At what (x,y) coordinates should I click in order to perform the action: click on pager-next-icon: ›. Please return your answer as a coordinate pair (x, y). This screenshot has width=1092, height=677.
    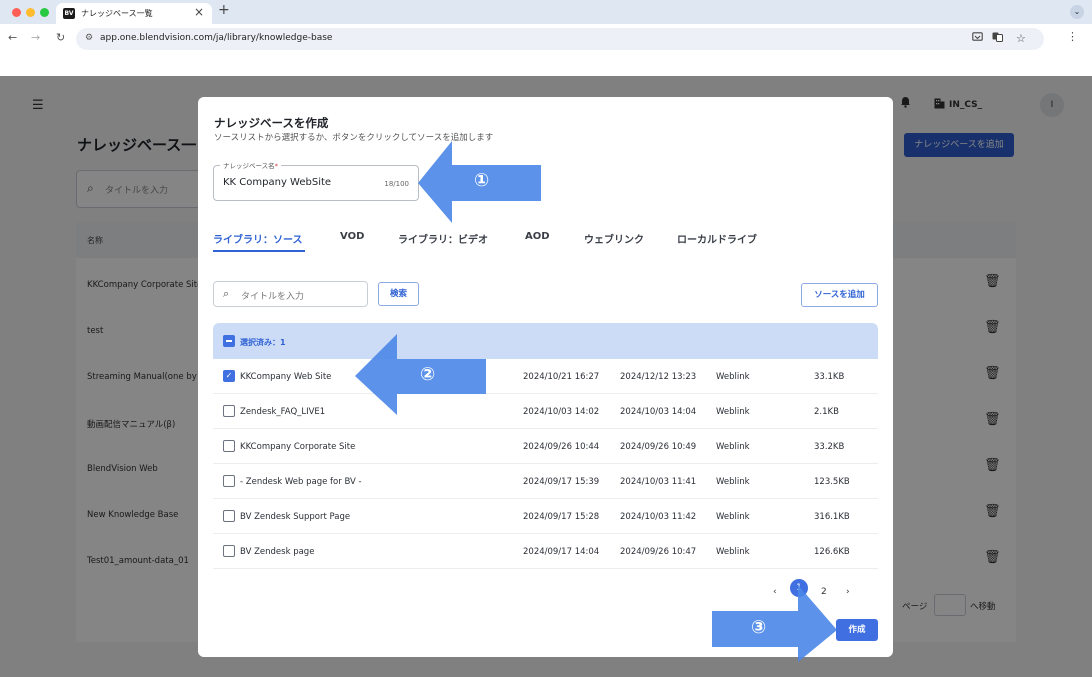
    Looking at the image, I should click on (848, 592).